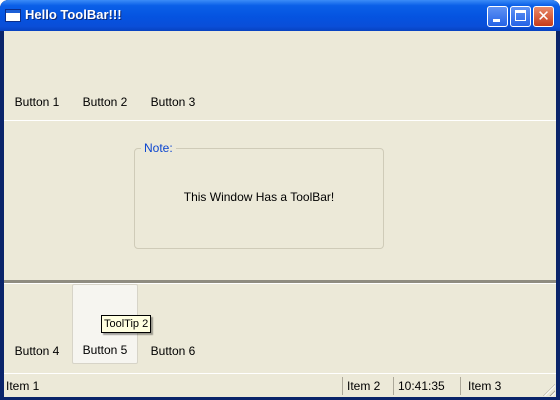 The height and width of the screenshot is (400, 560). I want to click on toolbar-button-1: Button 1, so click(37, 75).